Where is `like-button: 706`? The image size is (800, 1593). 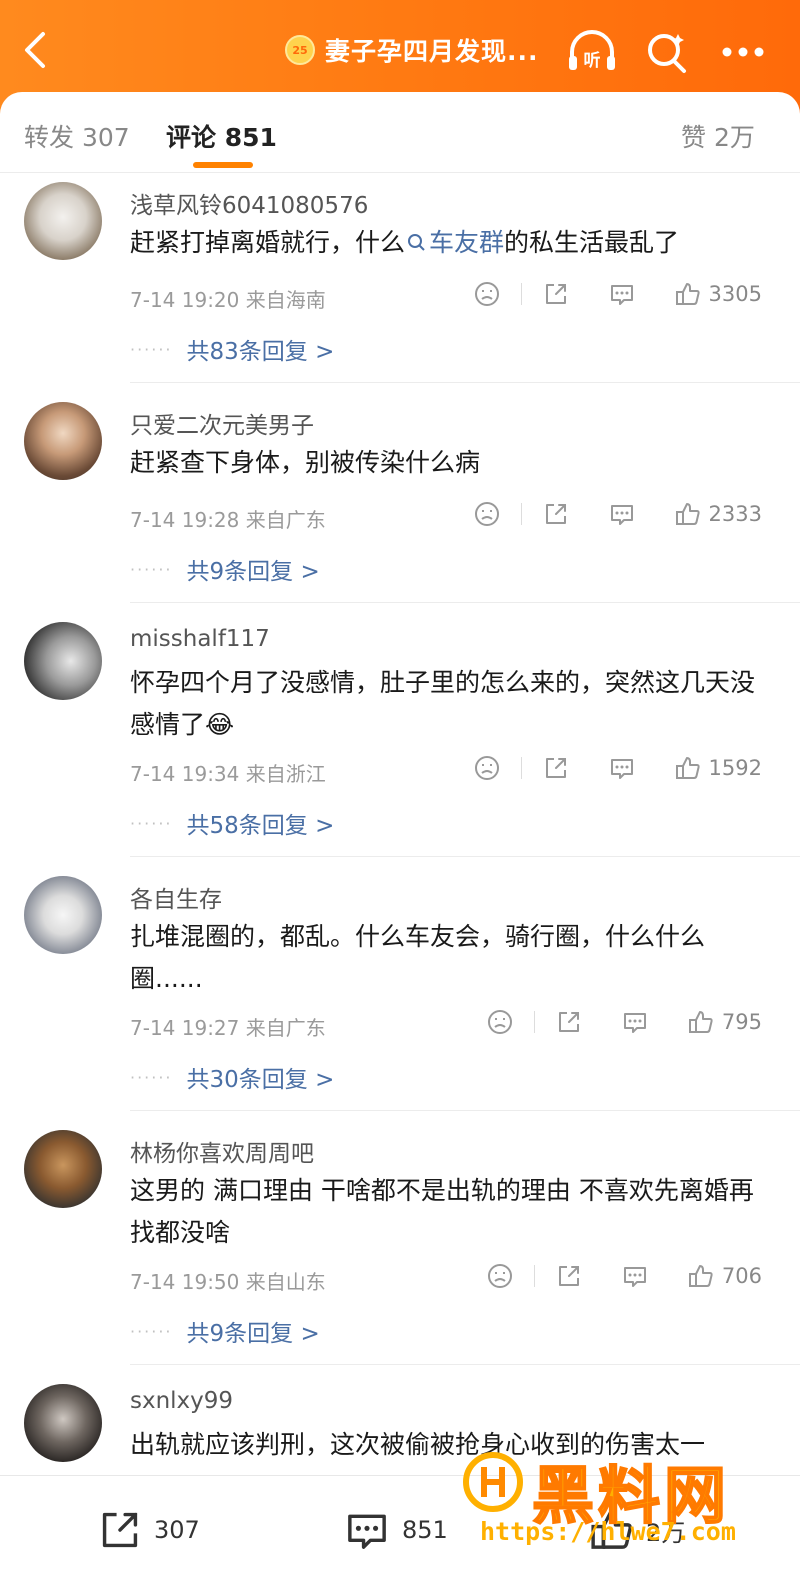 like-button: 706 is located at coordinates (724, 1276).